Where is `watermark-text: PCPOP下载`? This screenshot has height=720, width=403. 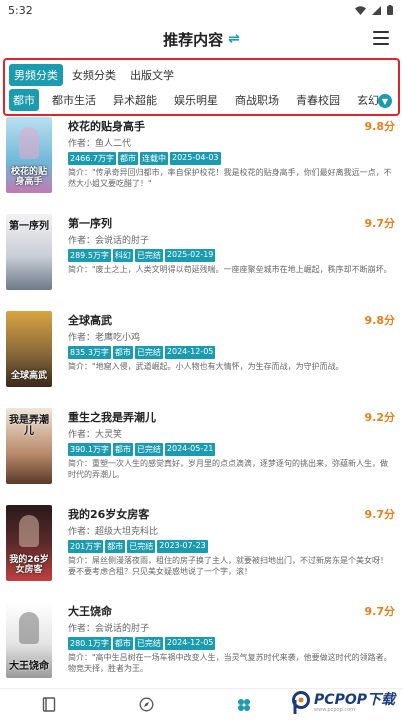 watermark-text: PCPOP下载 is located at coordinates (354, 700).